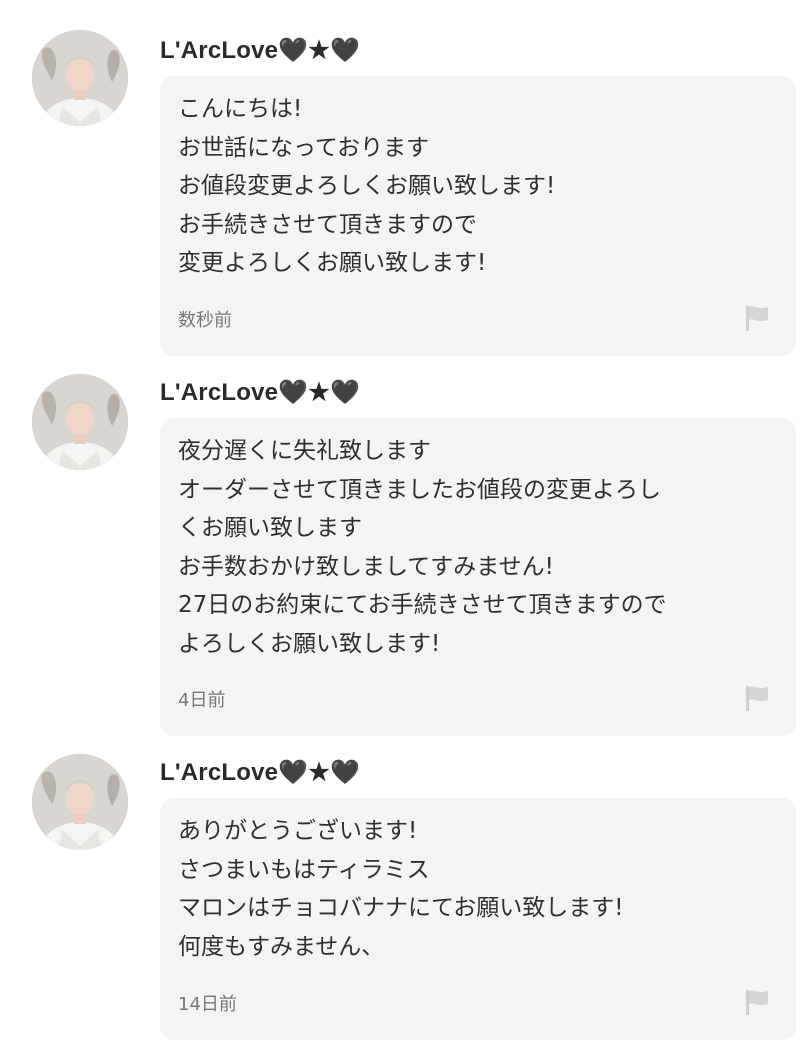  I want to click on comment-timestamp: 4日前, so click(202, 700).